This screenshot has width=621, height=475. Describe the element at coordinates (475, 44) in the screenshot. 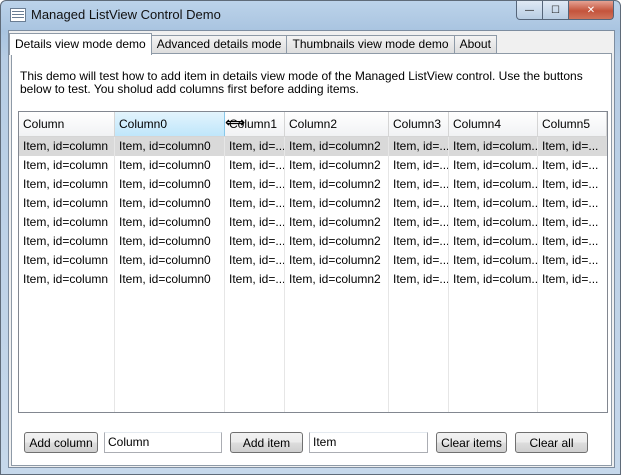

I see `tab-about: About` at that location.